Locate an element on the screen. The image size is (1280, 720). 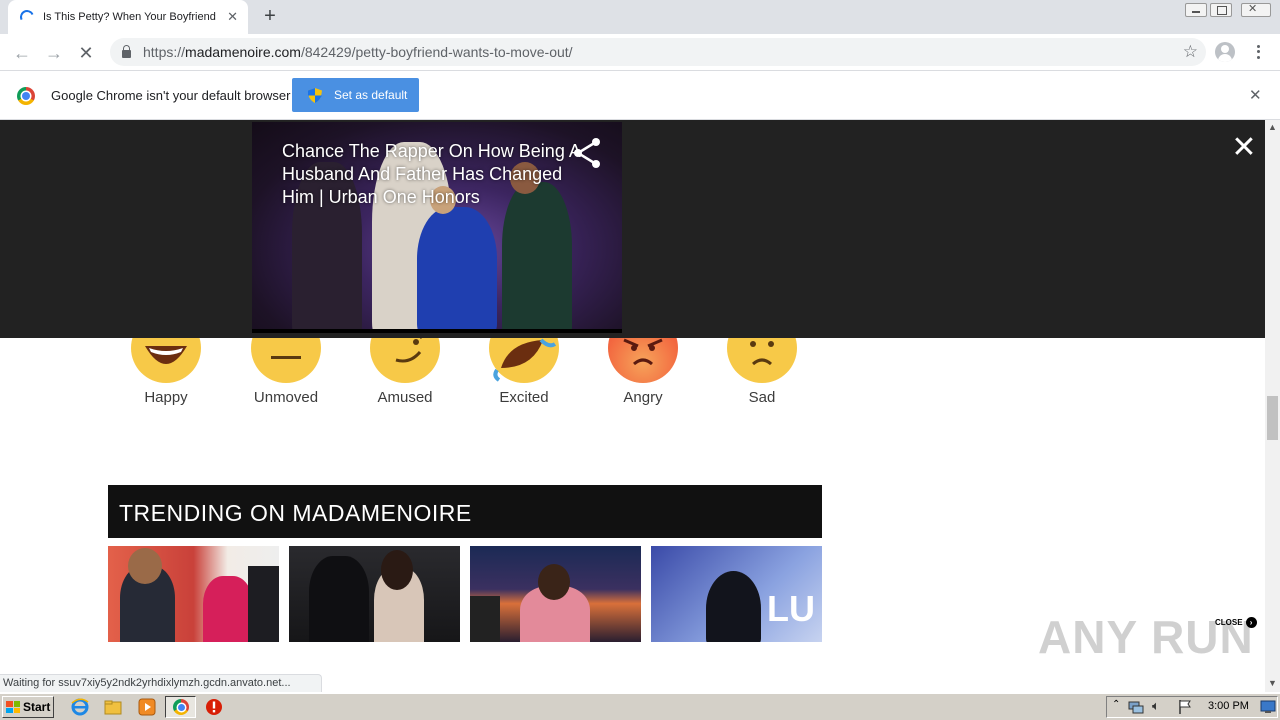
reaction-amused: Amused is located at coordinates (405, 372).